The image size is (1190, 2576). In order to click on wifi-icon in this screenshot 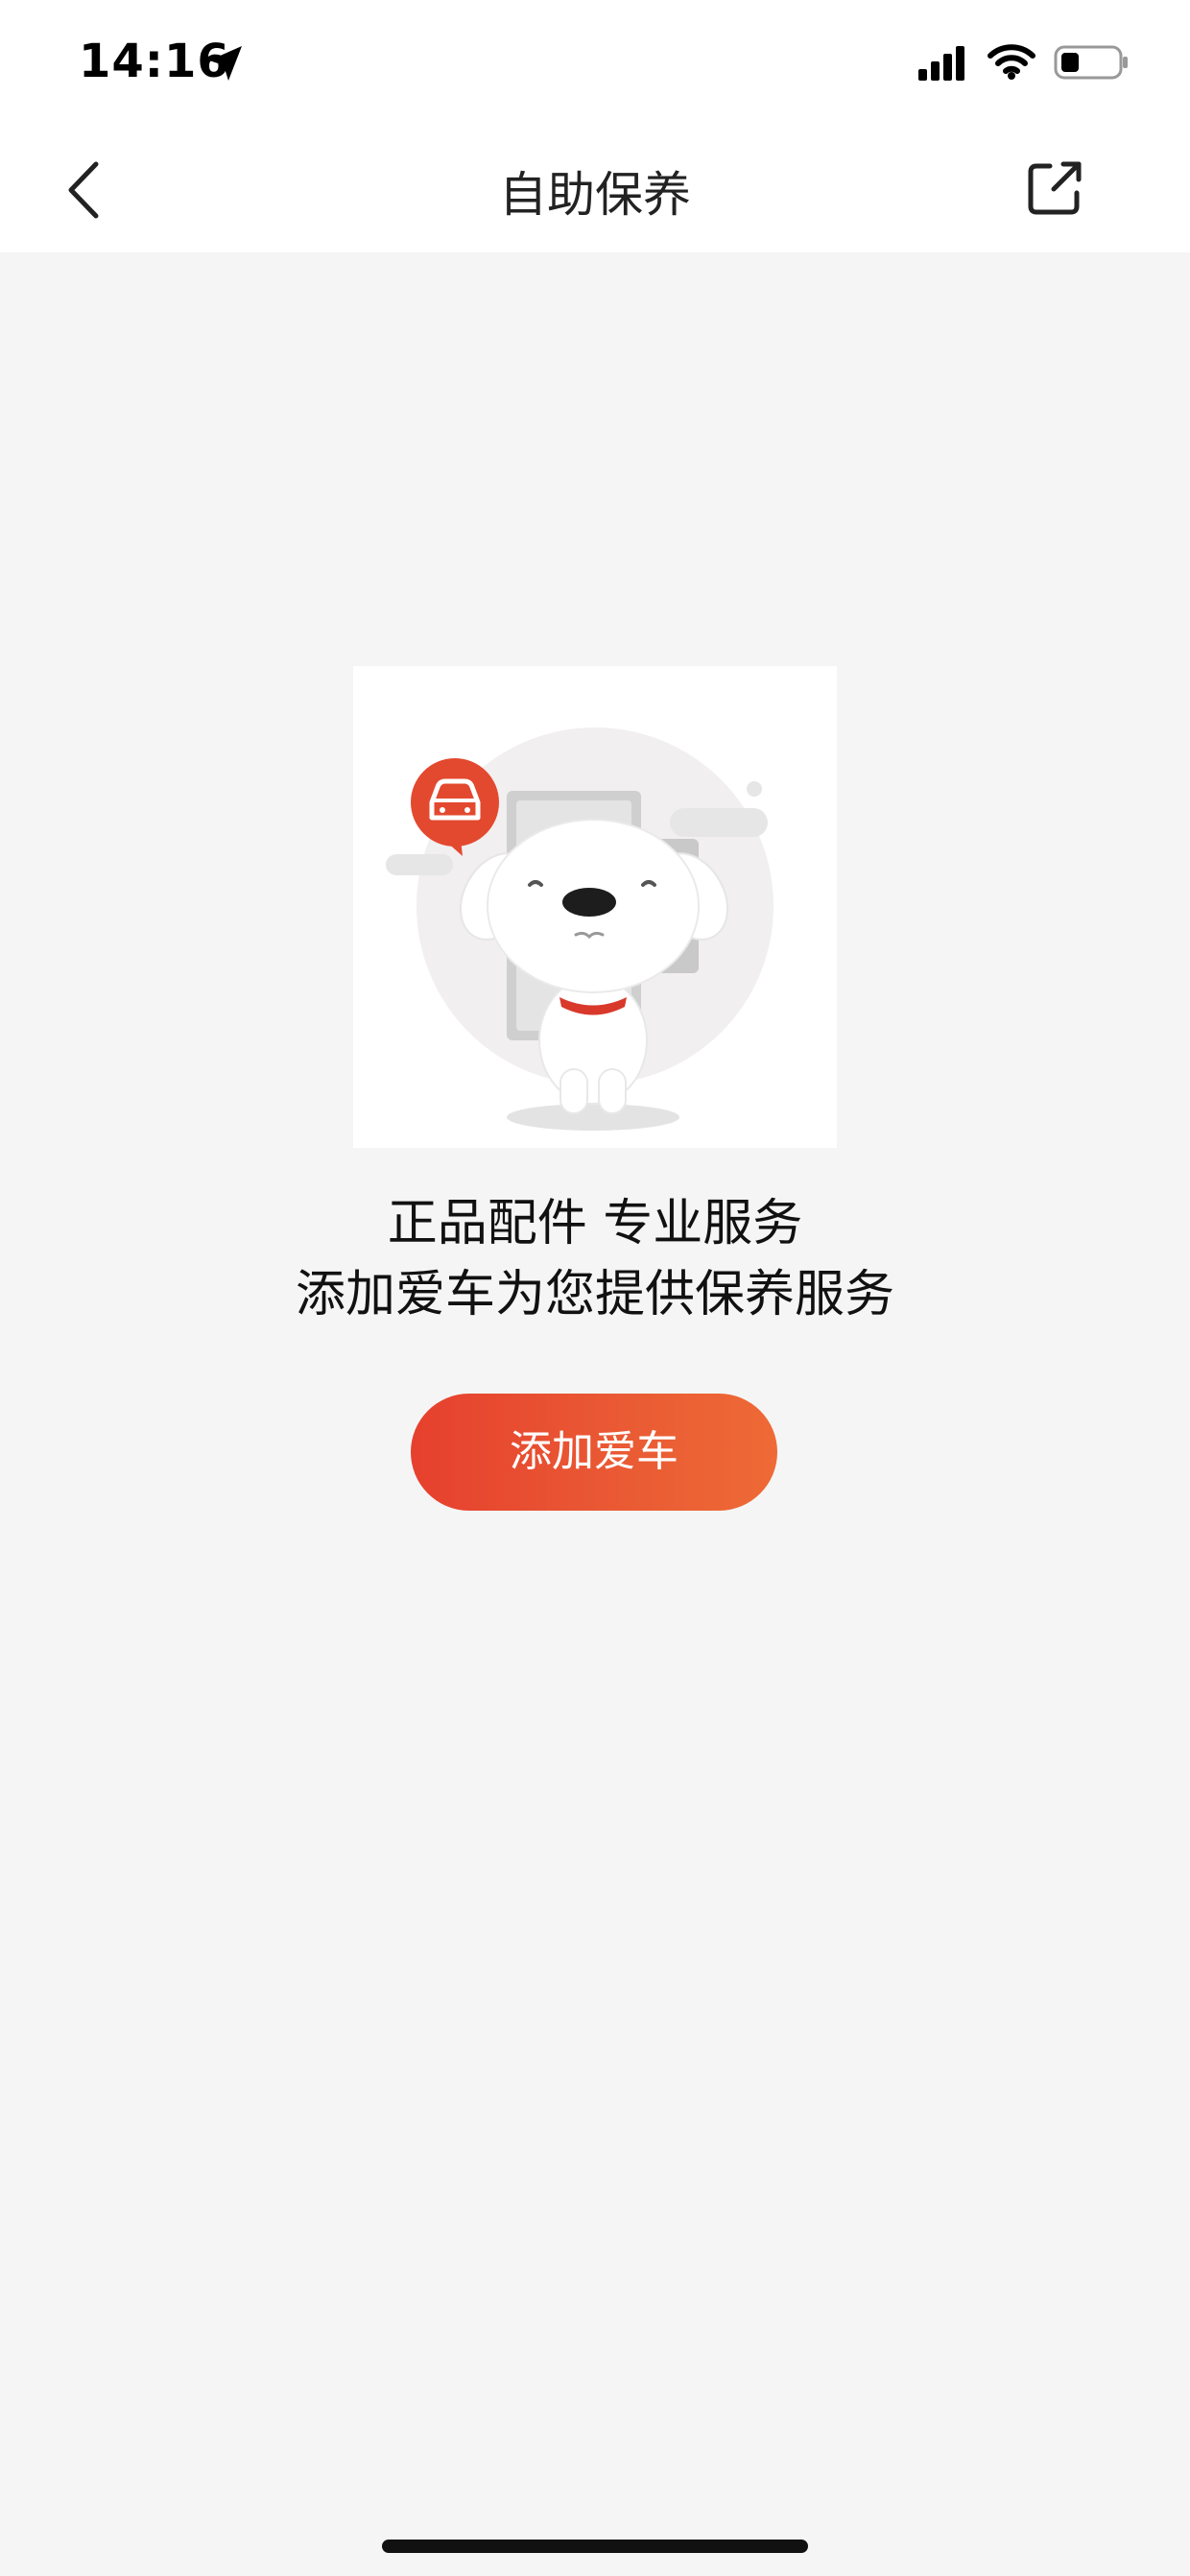, I will do `click(1011, 62)`.